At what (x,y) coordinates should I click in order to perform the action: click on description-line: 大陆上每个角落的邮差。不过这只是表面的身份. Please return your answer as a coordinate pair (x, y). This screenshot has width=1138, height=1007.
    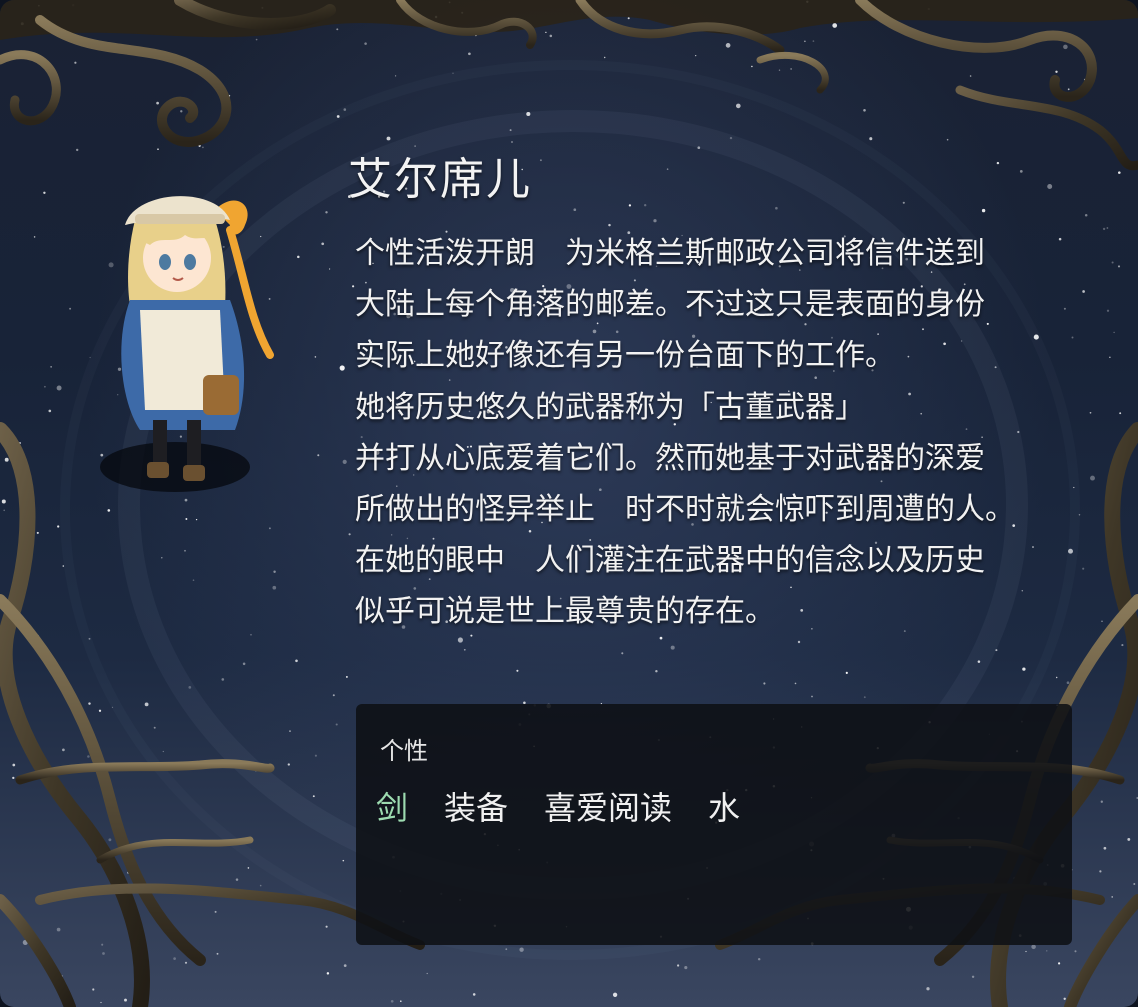
    Looking at the image, I should click on (670, 305).